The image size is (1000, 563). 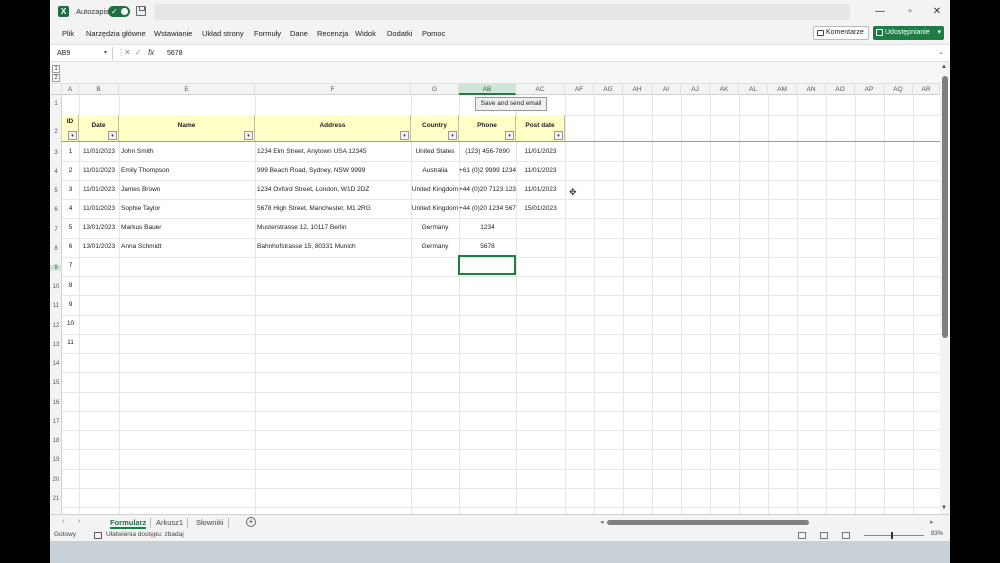 What do you see at coordinates (811, 89) in the screenshot?
I see `column-header: AN` at bounding box center [811, 89].